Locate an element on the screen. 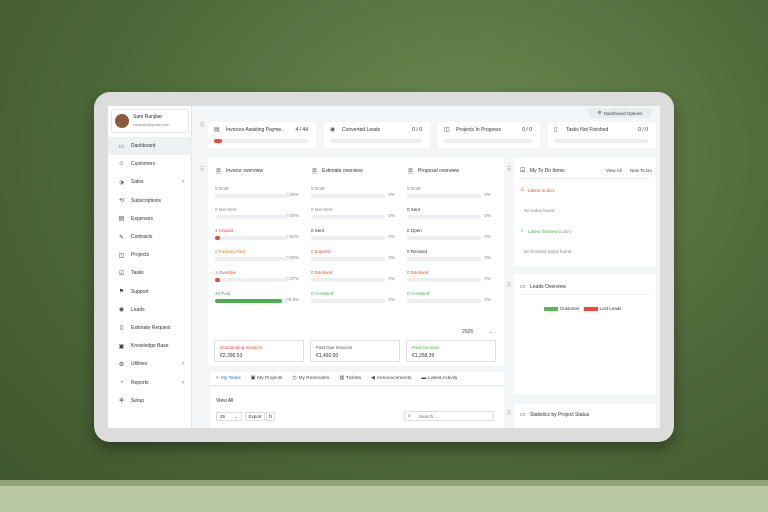 This screenshot has height=512, width=768. sidebar-item-label: Support is located at coordinates (140, 291).